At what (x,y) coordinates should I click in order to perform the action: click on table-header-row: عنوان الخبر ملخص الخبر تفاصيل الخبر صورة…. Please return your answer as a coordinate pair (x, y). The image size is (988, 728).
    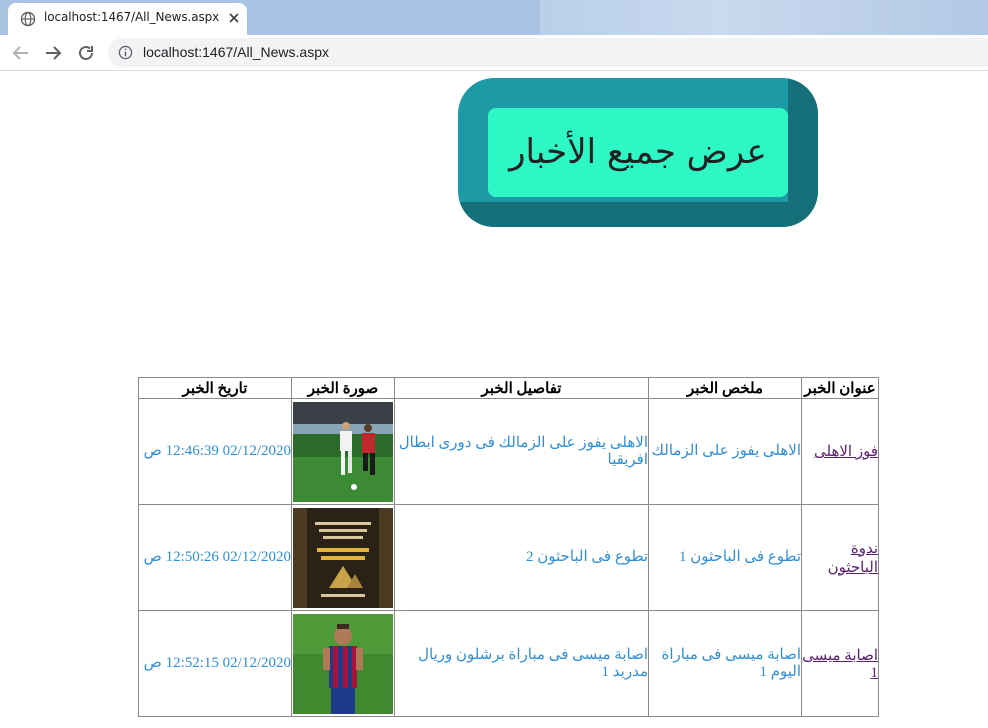
    Looking at the image, I should click on (508, 388).